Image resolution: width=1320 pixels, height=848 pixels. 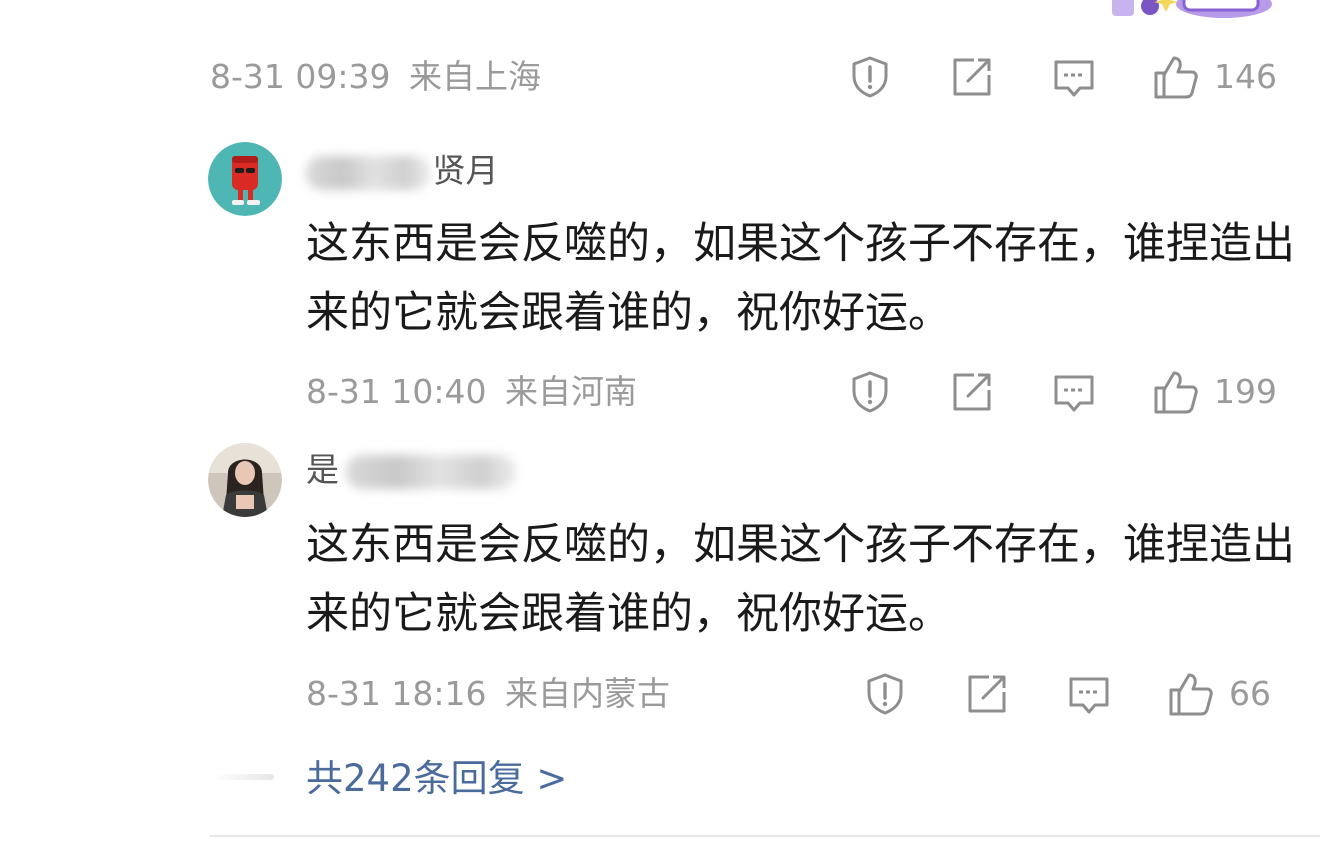 I want to click on comment-time-location: 8-31 10:40 来自河南, so click(x=471, y=392).